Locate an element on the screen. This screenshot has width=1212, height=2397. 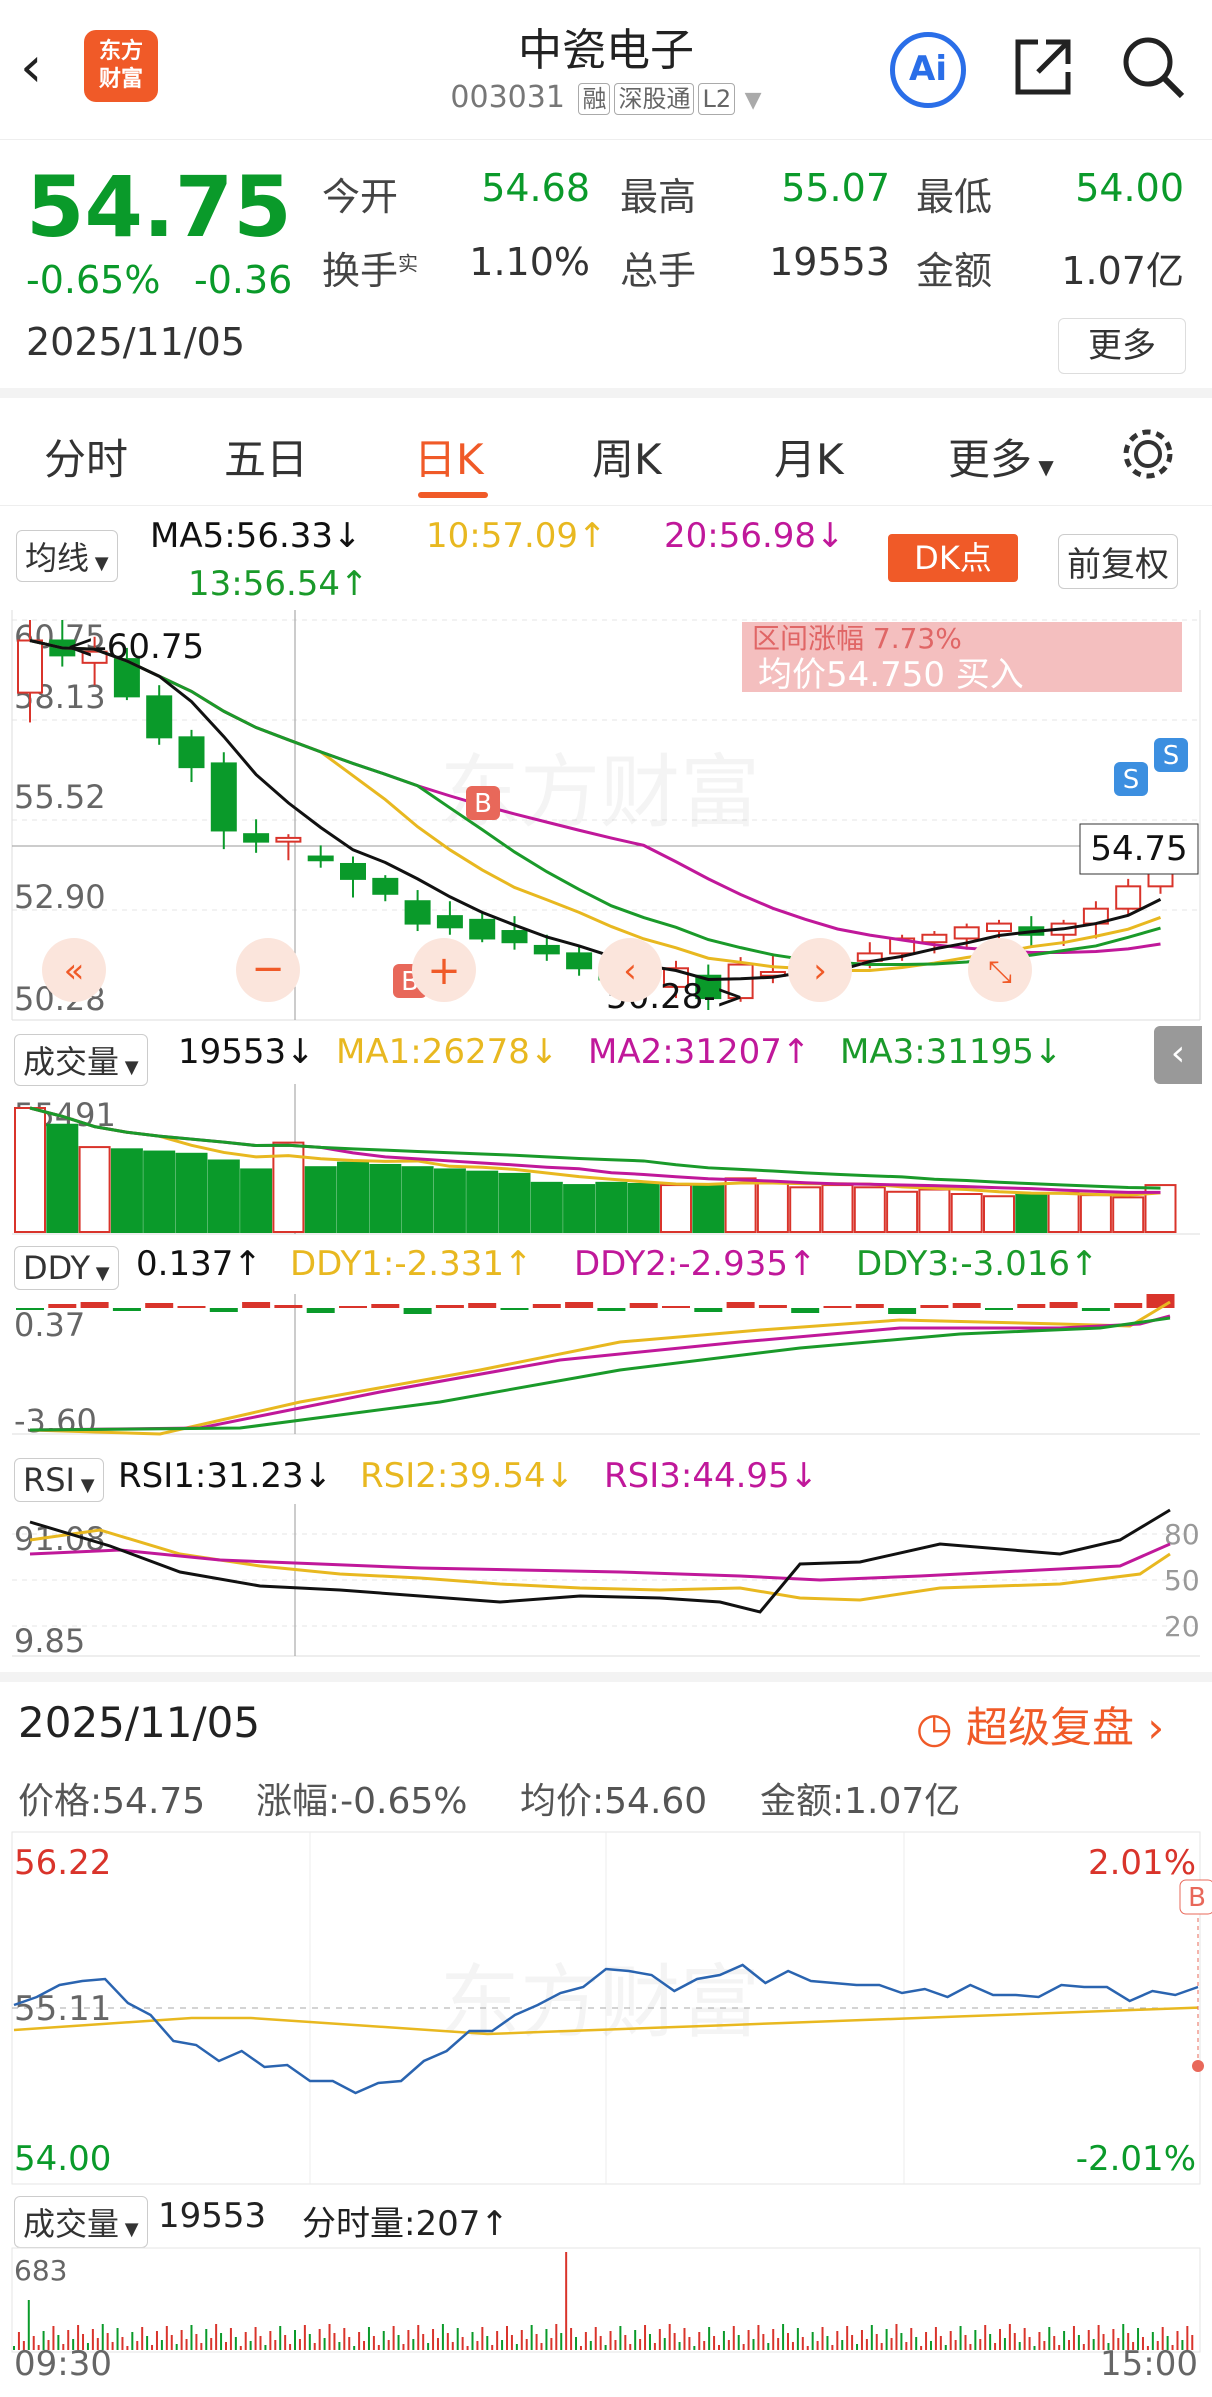
scroll-left-icon: « is located at coordinates (74, 970).